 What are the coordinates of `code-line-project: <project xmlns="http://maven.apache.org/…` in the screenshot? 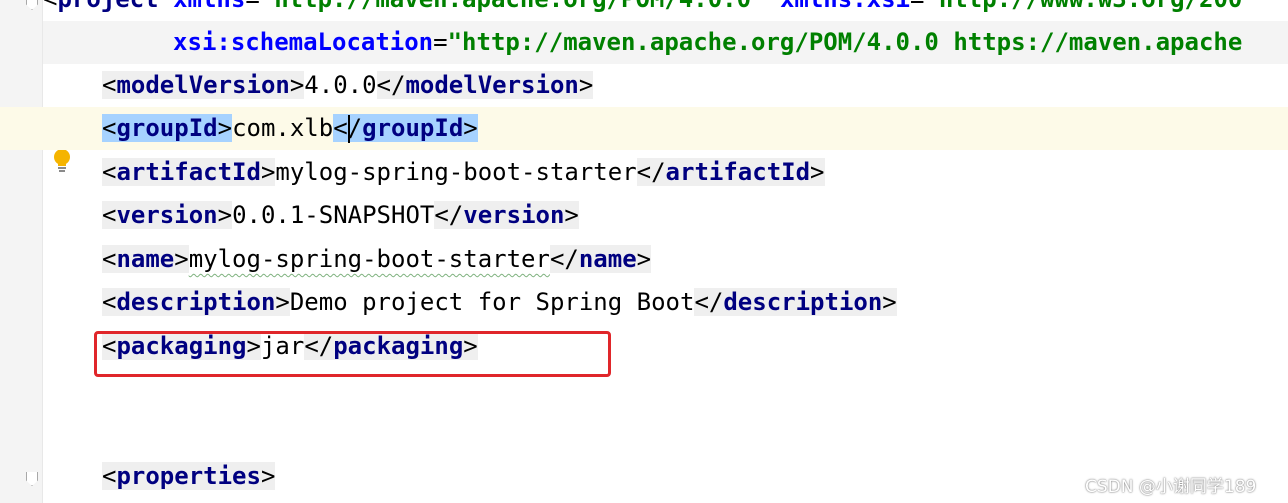 It's located at (642, 10).